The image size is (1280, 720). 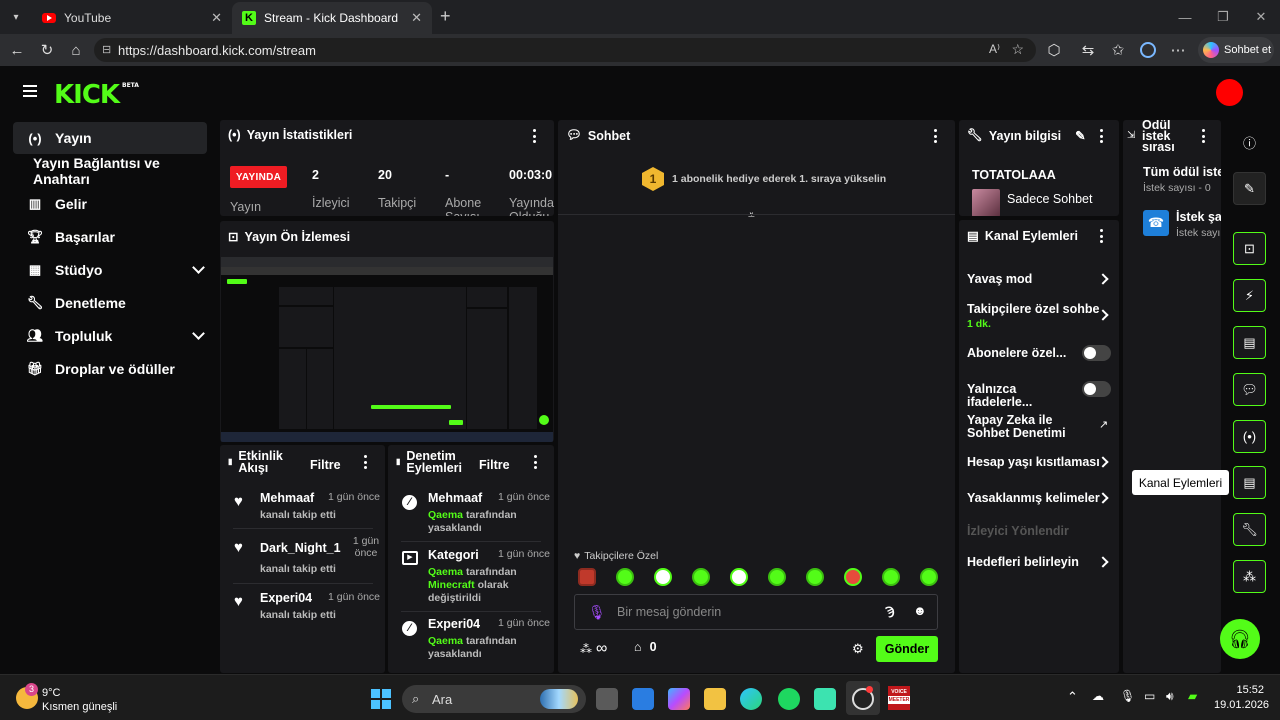 What do you see at coordinates (325, 465) in the screenshot?
I see `activity-filter-button: Filtre` at bounding box center [325, 465].